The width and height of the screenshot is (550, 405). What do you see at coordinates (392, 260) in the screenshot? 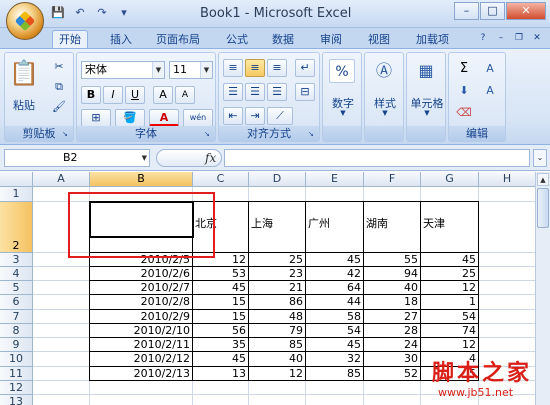
I see `value-cell: 55` at bounding box center [392, 260].